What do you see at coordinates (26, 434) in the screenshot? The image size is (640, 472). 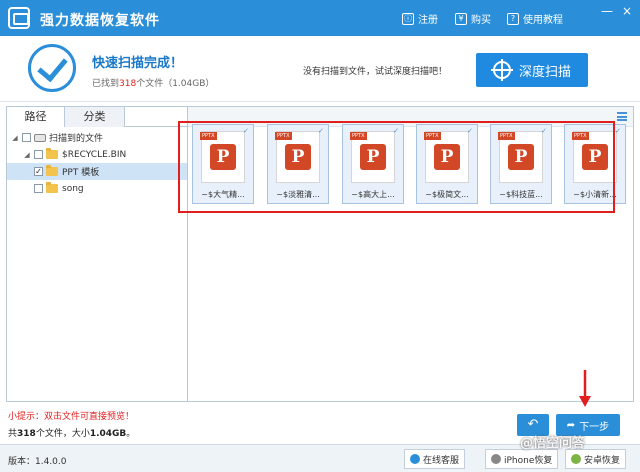 I see `total-count: 318` at bounding box center [26, 434].